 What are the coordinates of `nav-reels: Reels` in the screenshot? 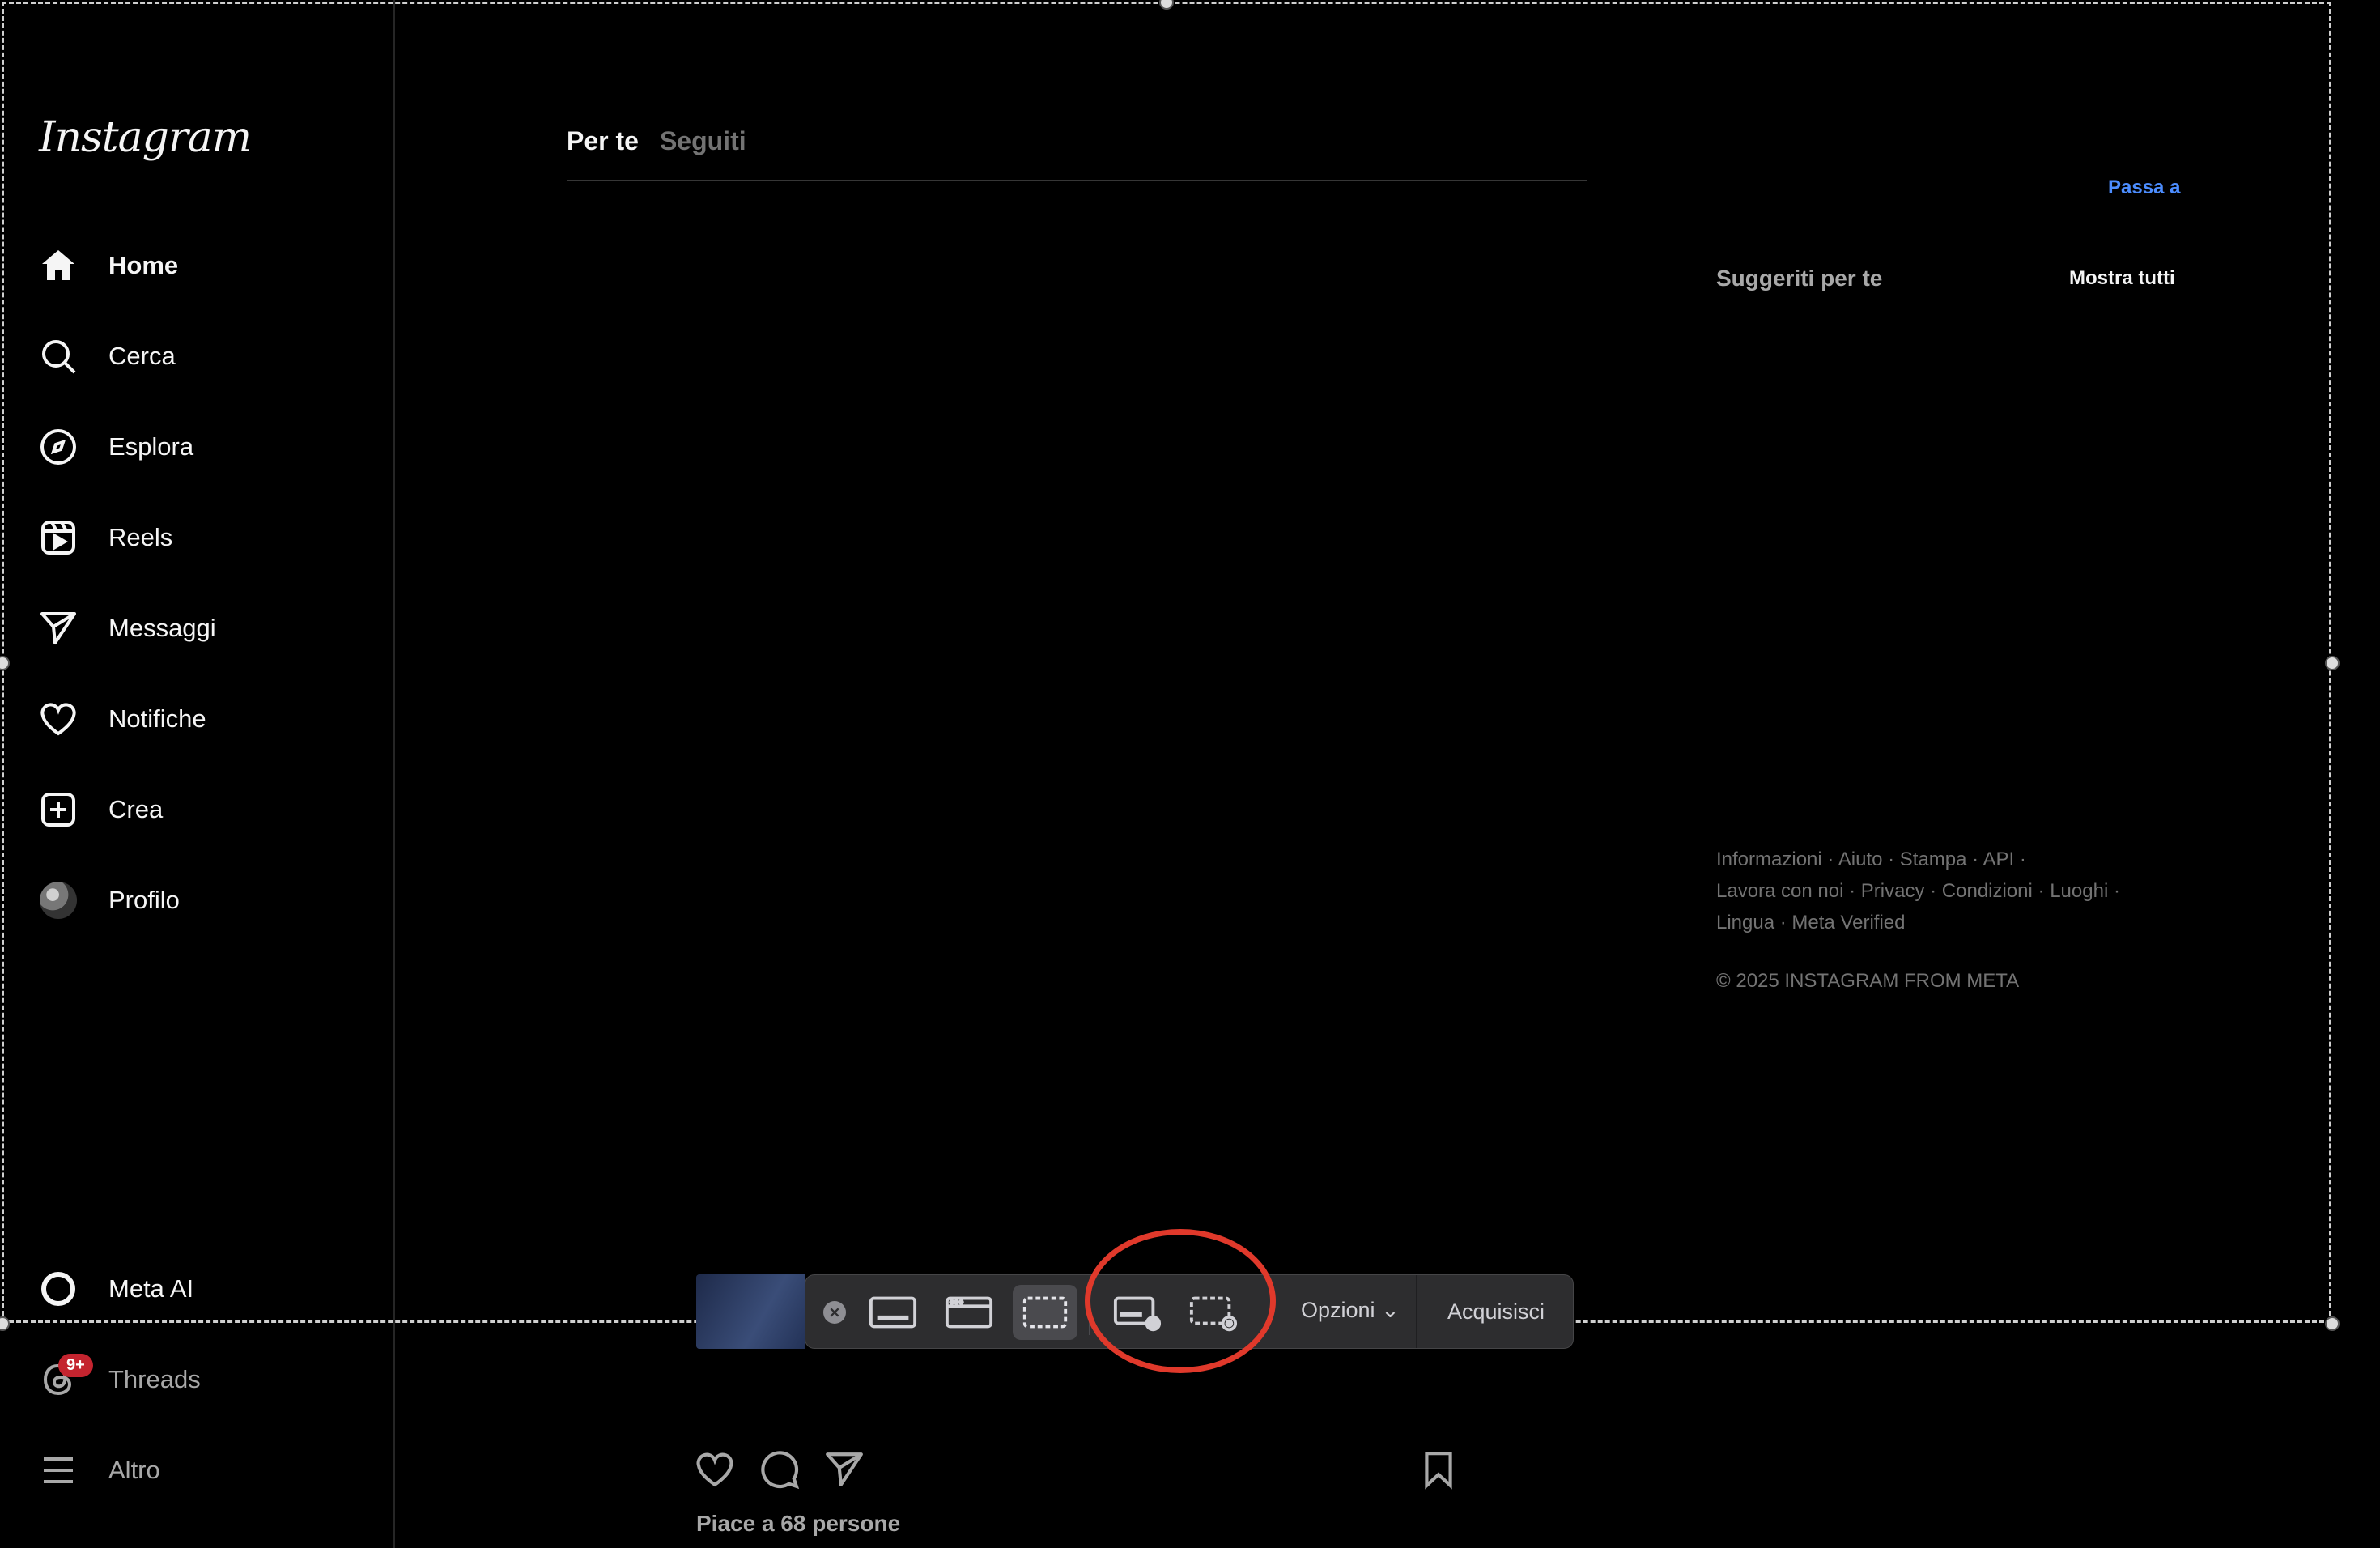 It's located at (207, 537).